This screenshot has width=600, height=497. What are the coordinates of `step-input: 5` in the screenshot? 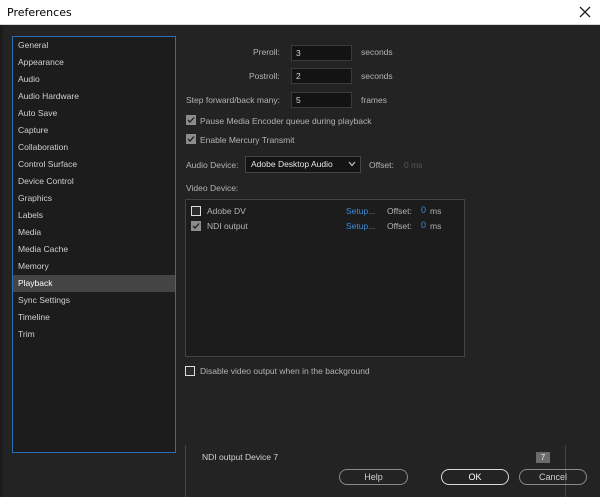 It's located at (321, 100).